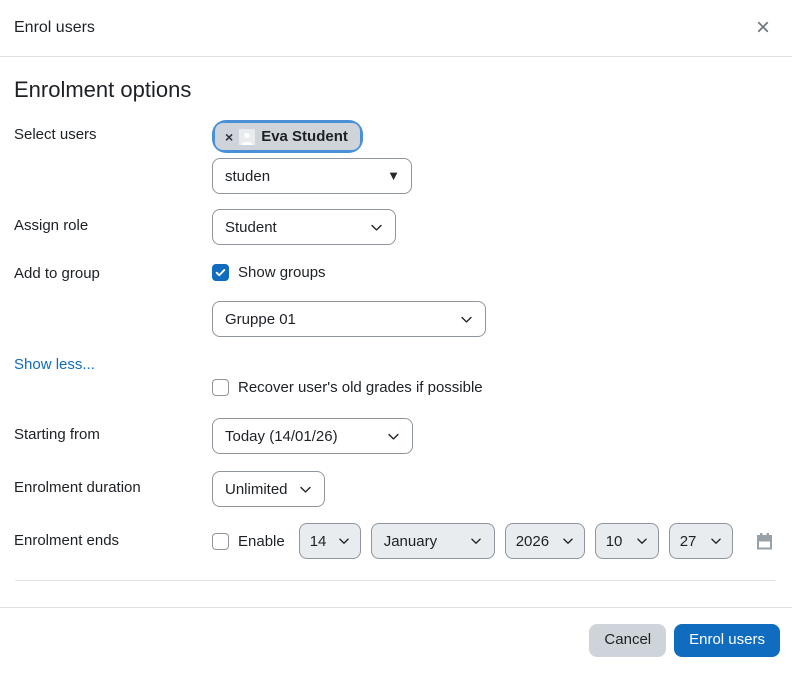  Describe the element at coordinates (260, 319) in the screenshot. I see `group-select-value: Gruppe 01` at that location.